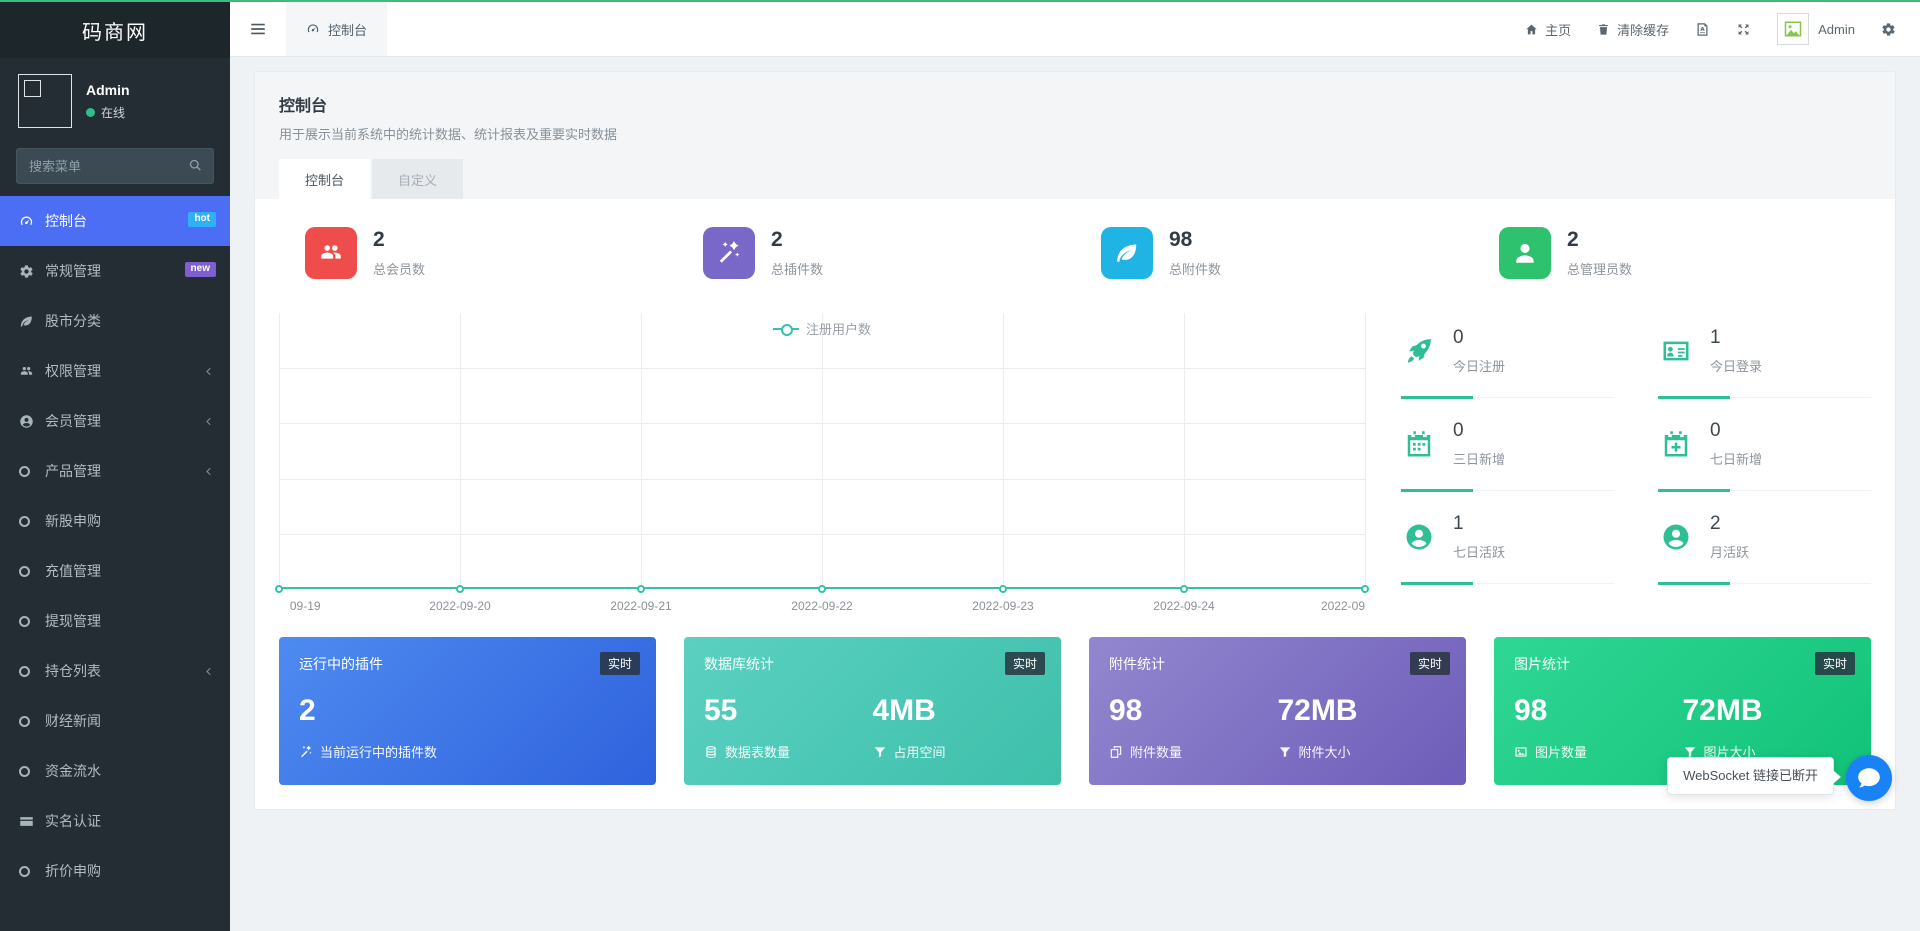 This screenshot has width=1920, height=931. What do you see at coordinates (115, 621) in the screenshot?
I see `sidebar-item-withdraw: 提现管理` at bounding box center [115, 621].